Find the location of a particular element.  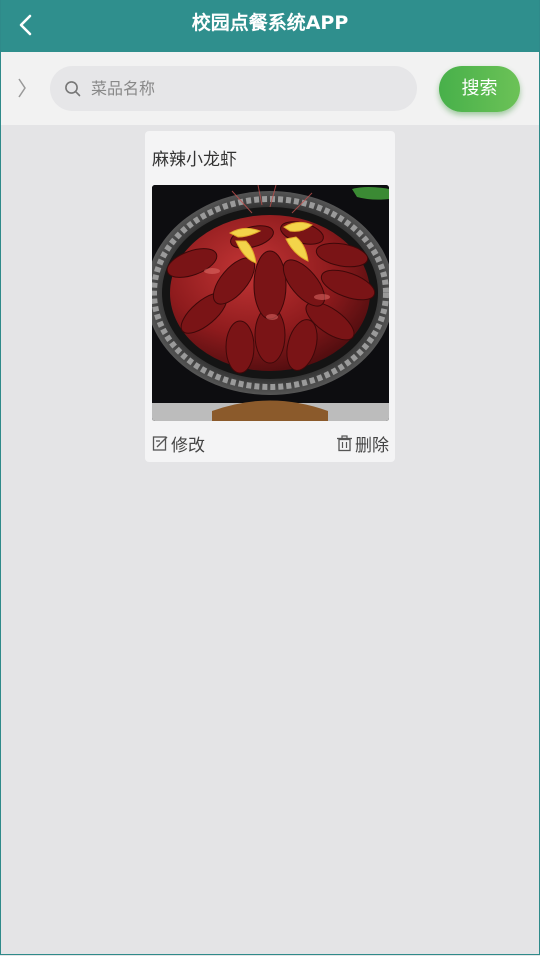

search-button: 搜索 is located at coordinates (479, 89).